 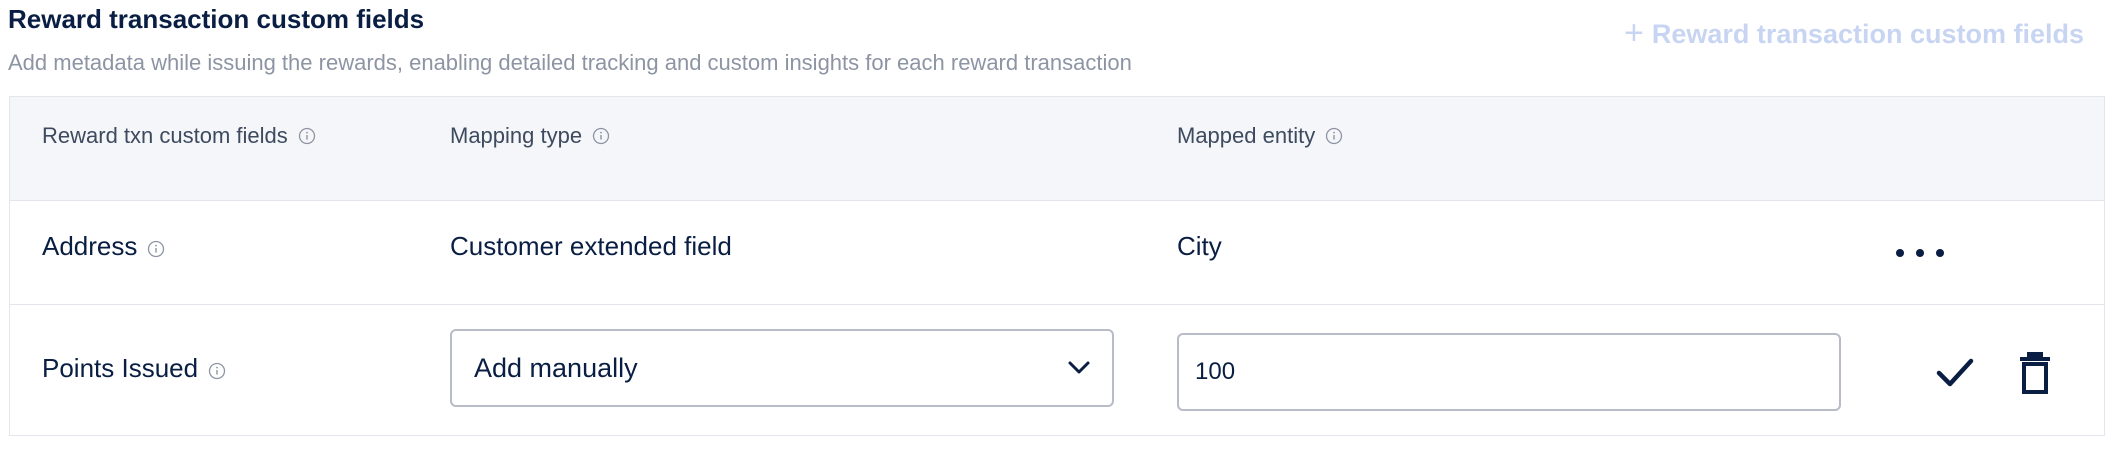 What do you see at coordinates (165, 135) in the screenshot?
I see `column-header-label: Reward txn custom fields` at bounding box center [165, 135].